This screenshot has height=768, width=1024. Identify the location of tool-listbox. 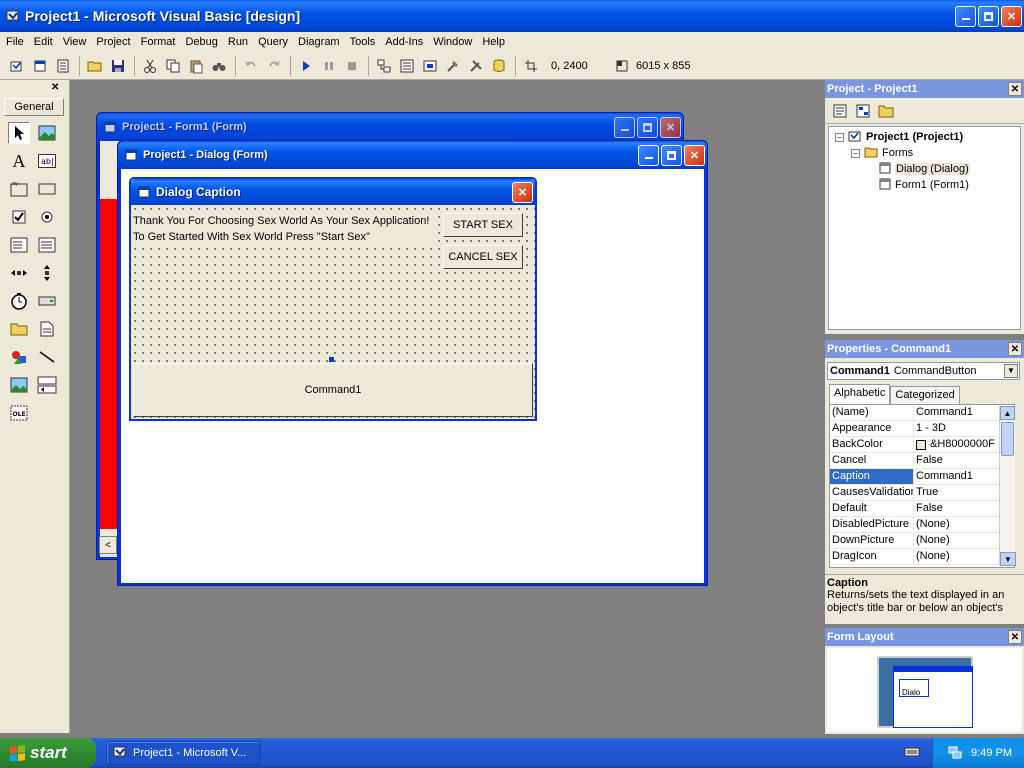
(47, 245).